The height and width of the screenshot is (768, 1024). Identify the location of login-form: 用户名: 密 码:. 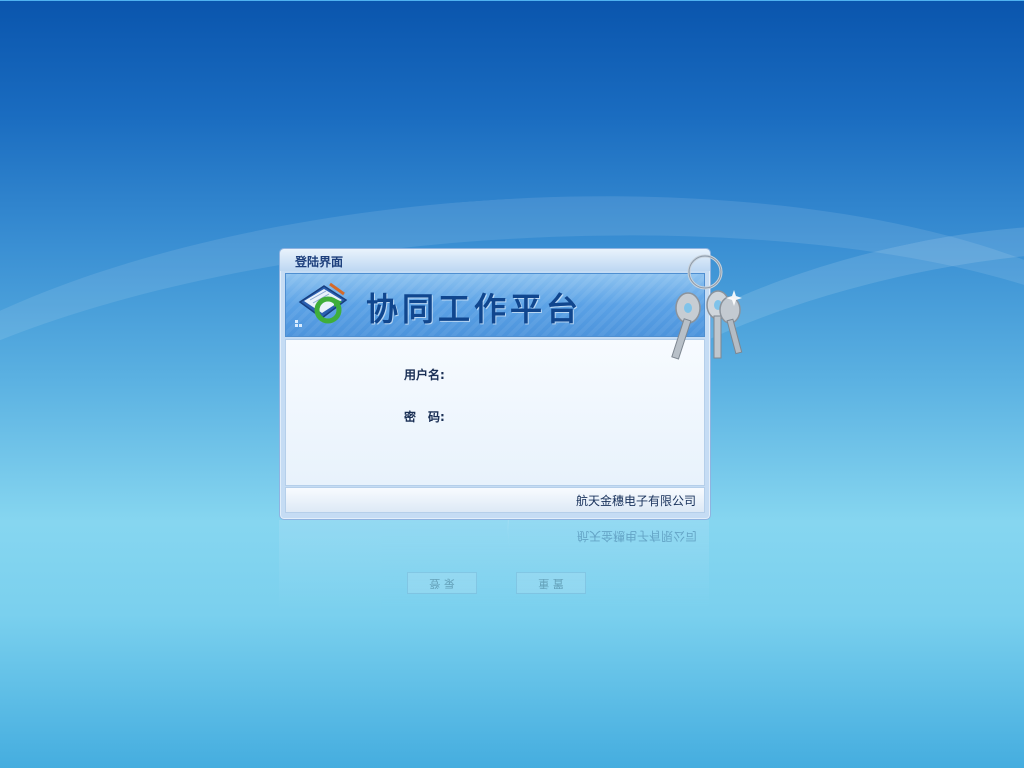
(495, 412).